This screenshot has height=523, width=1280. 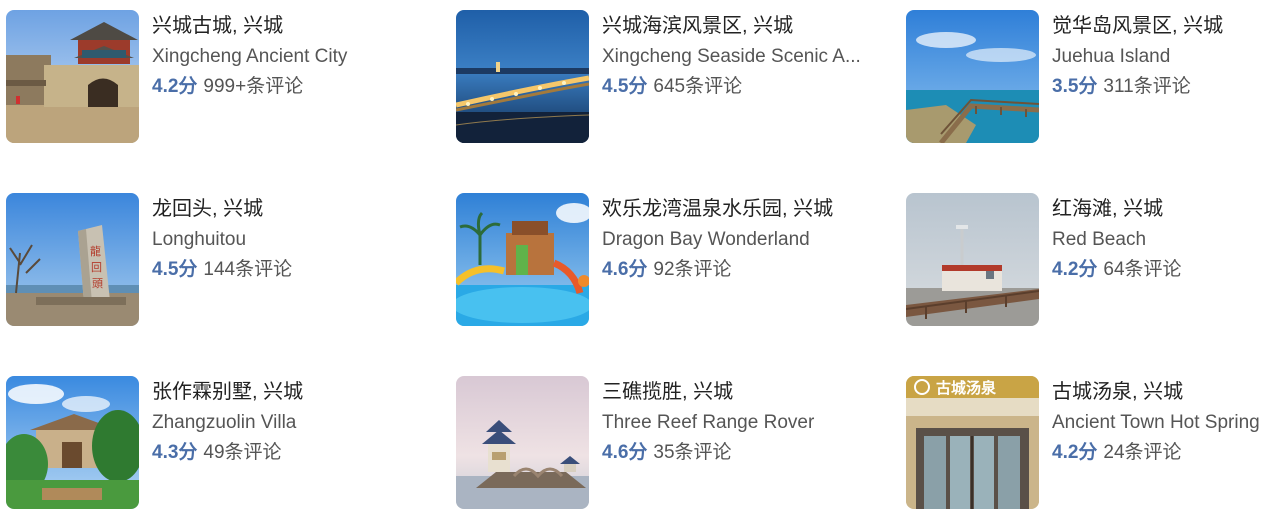 I want to click on hot-spring-building-photo: 古城汤泉, so click(x=972, y=442).